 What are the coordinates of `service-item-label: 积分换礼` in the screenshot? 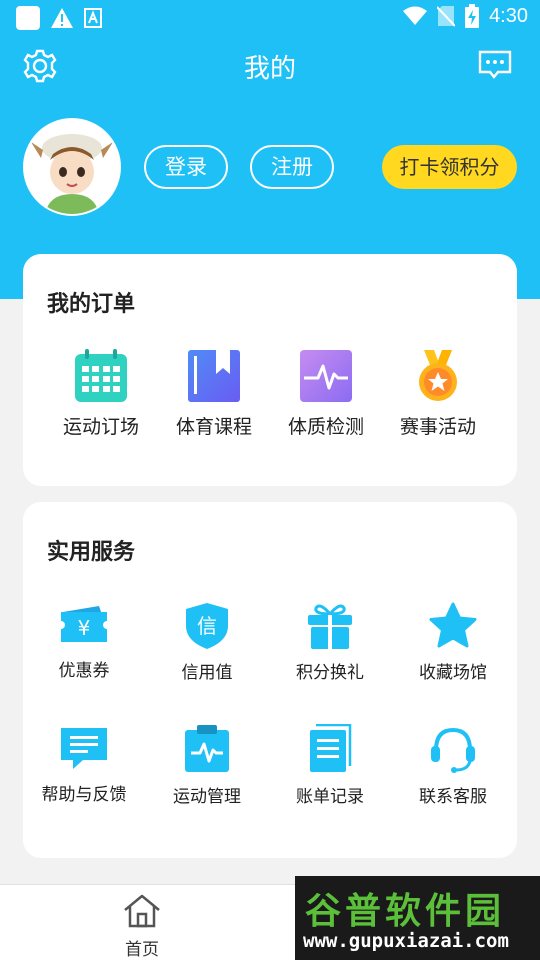 It's located at (330, 673).